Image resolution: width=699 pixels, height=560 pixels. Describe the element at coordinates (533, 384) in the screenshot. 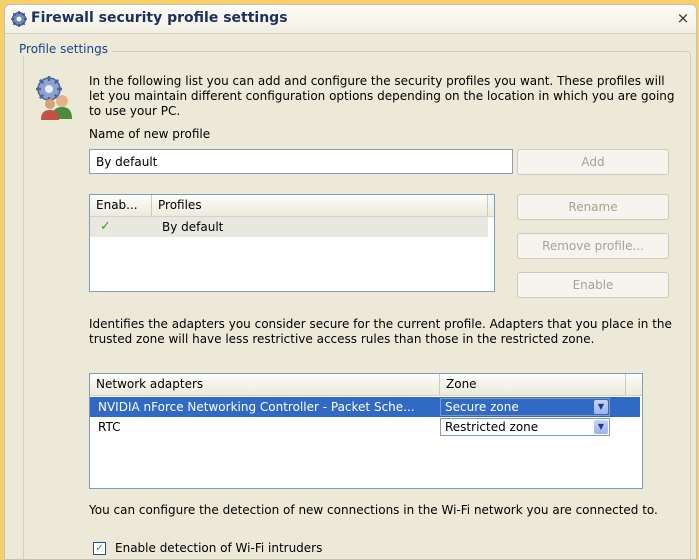

I see `column-header-zone: Zone` at that location.